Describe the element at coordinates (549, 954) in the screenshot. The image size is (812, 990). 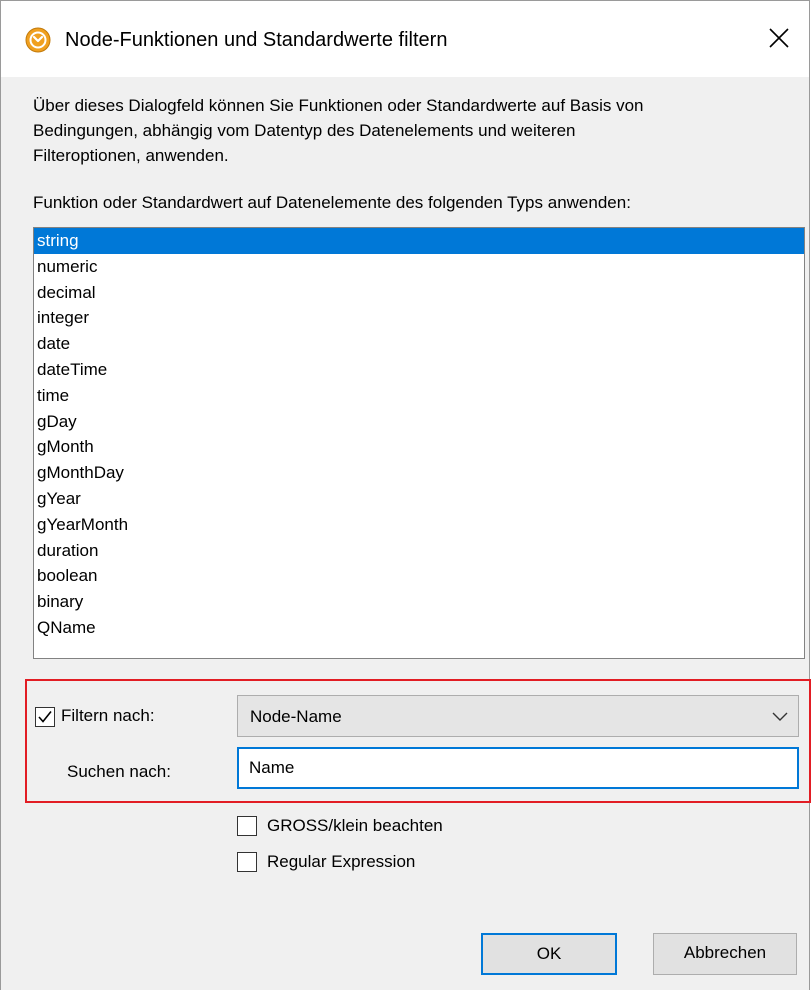
I see `ok-button: OK` at that location.